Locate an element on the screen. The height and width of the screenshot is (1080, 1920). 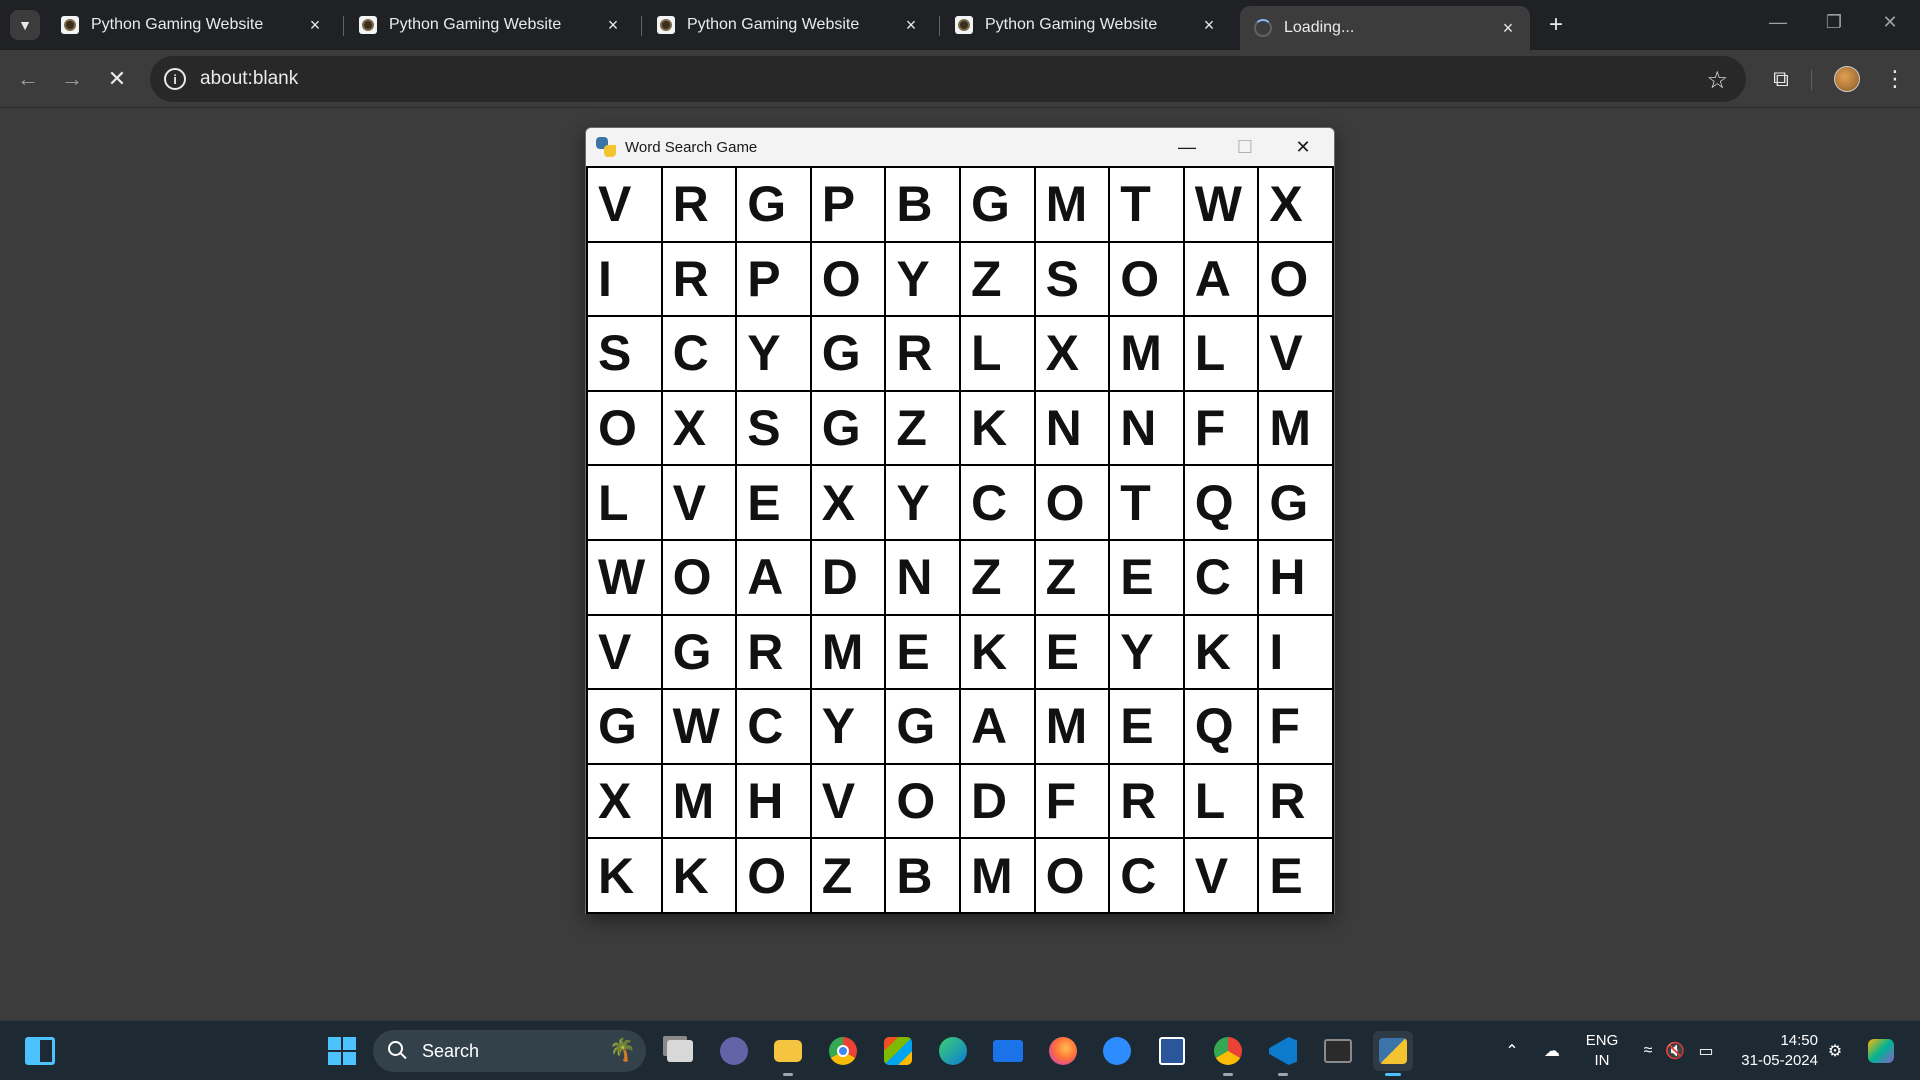
game-maximize-button: ☐ is located at coordinates (1245, 147).